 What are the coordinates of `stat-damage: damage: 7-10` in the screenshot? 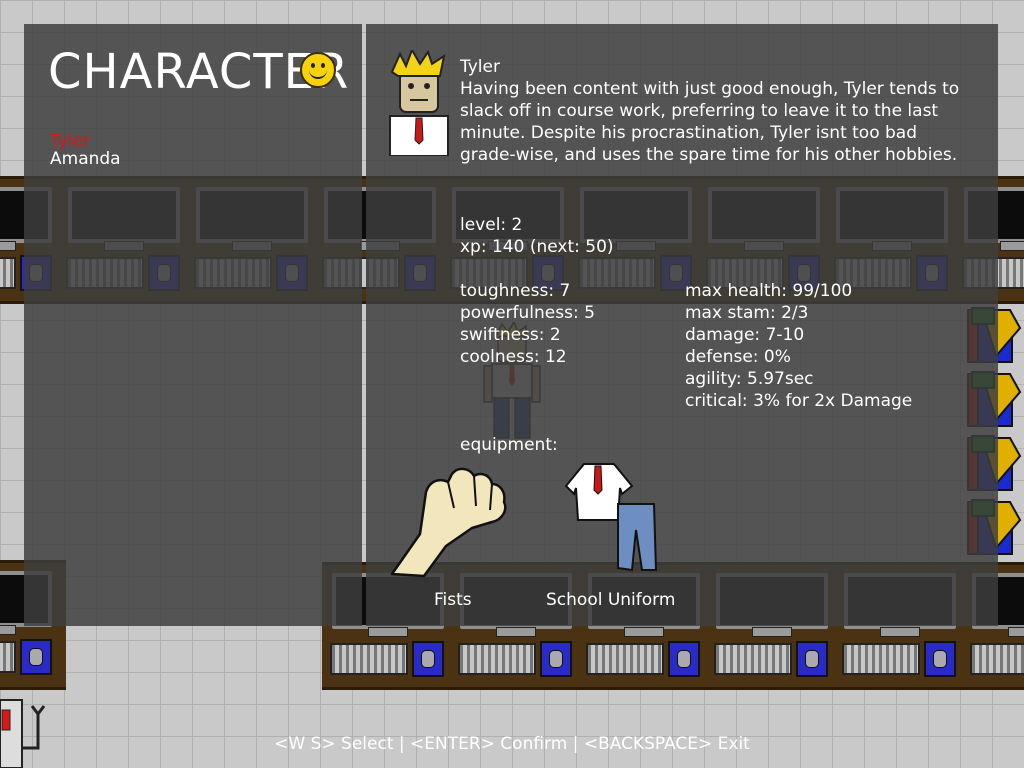 It's located at (745, 335).